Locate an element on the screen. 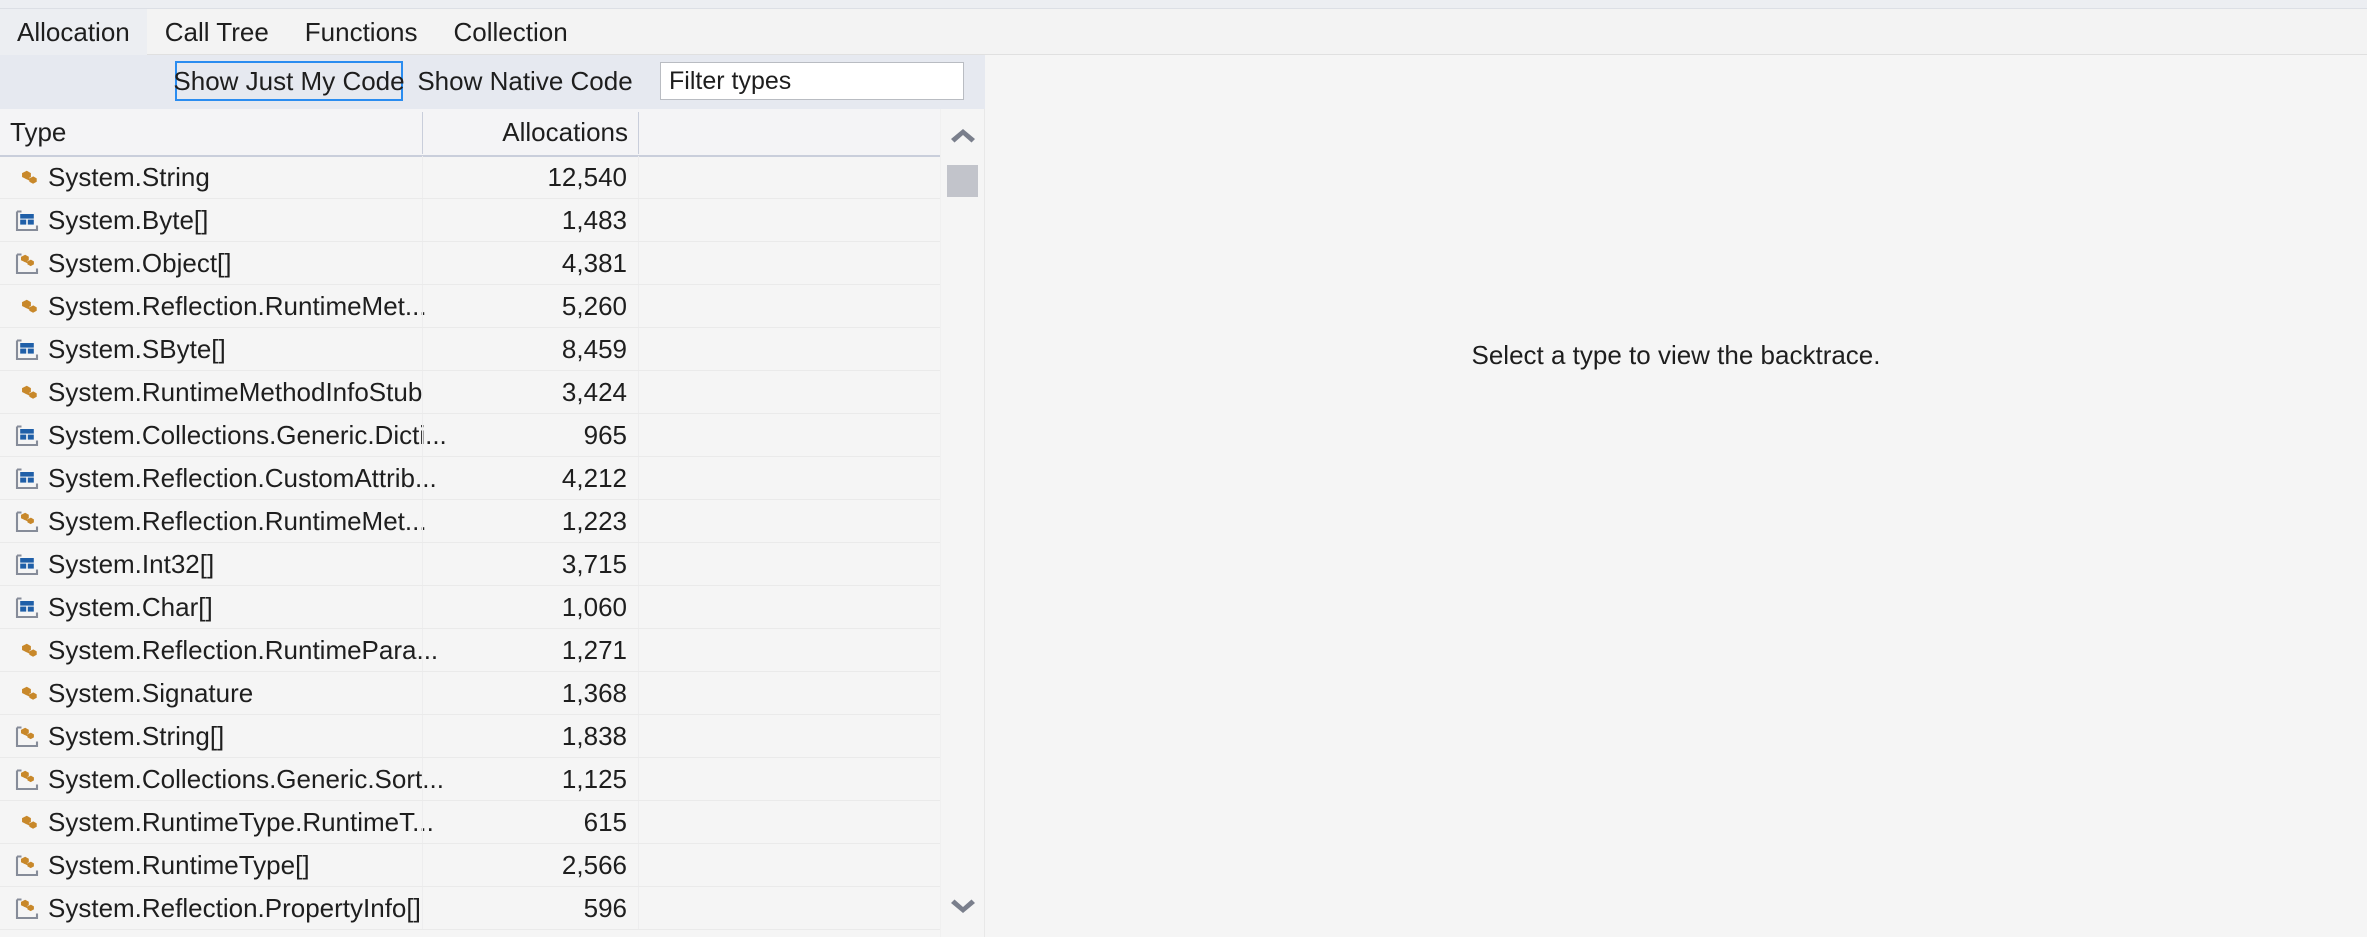 The image size is (2367, 937). tab-list: Allocation Call Tree Functions Collection is located at coordinates (293, 32).